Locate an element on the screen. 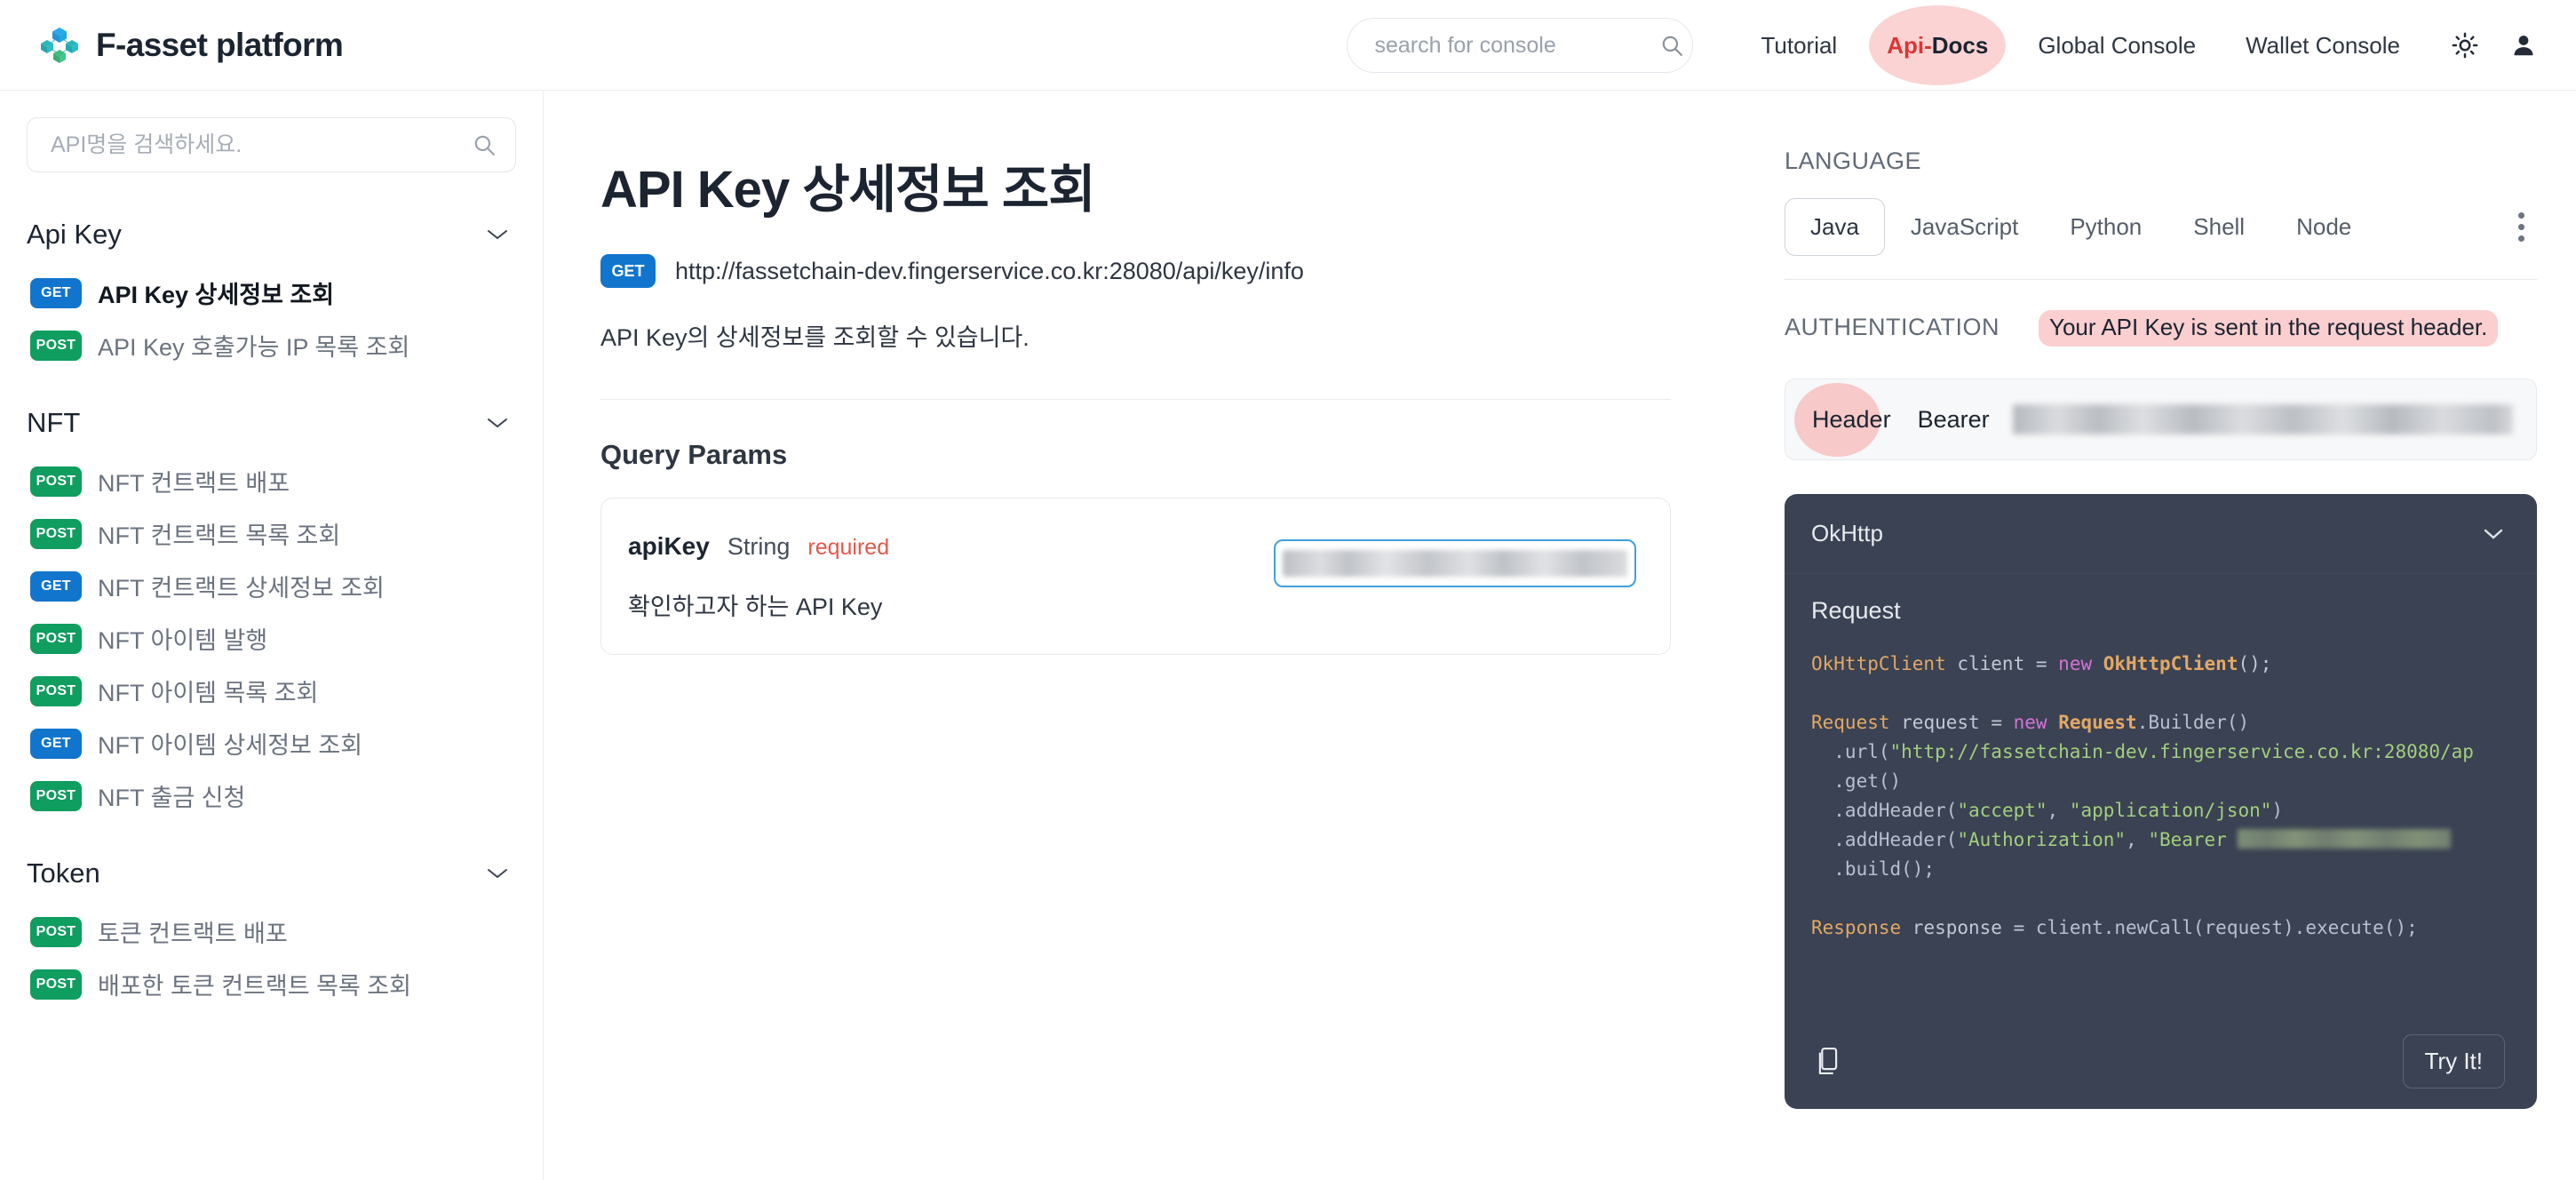  console-search is located at coordinates (1520, 45).